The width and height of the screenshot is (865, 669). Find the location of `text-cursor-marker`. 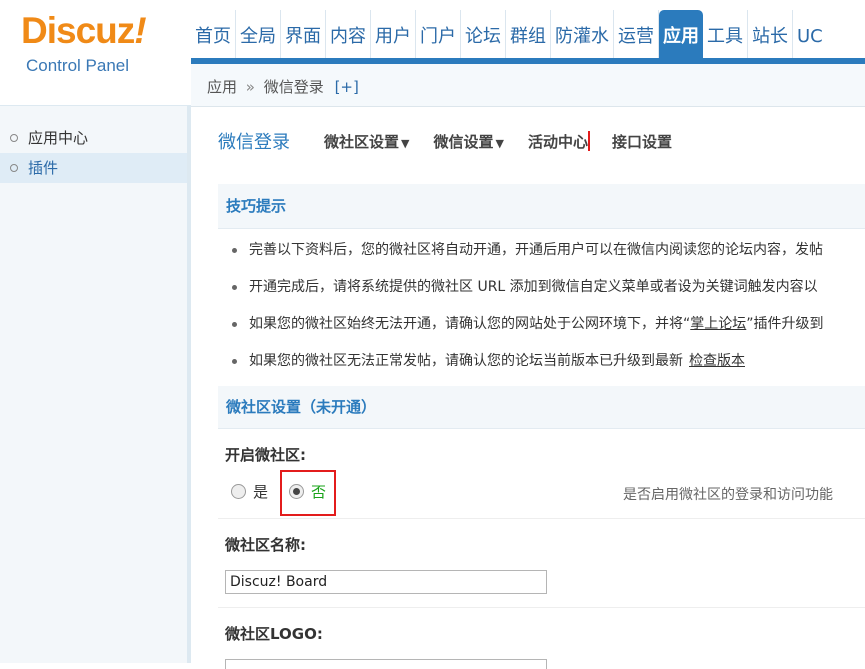

text-cursor-marker is located at coordinates (588, 141).